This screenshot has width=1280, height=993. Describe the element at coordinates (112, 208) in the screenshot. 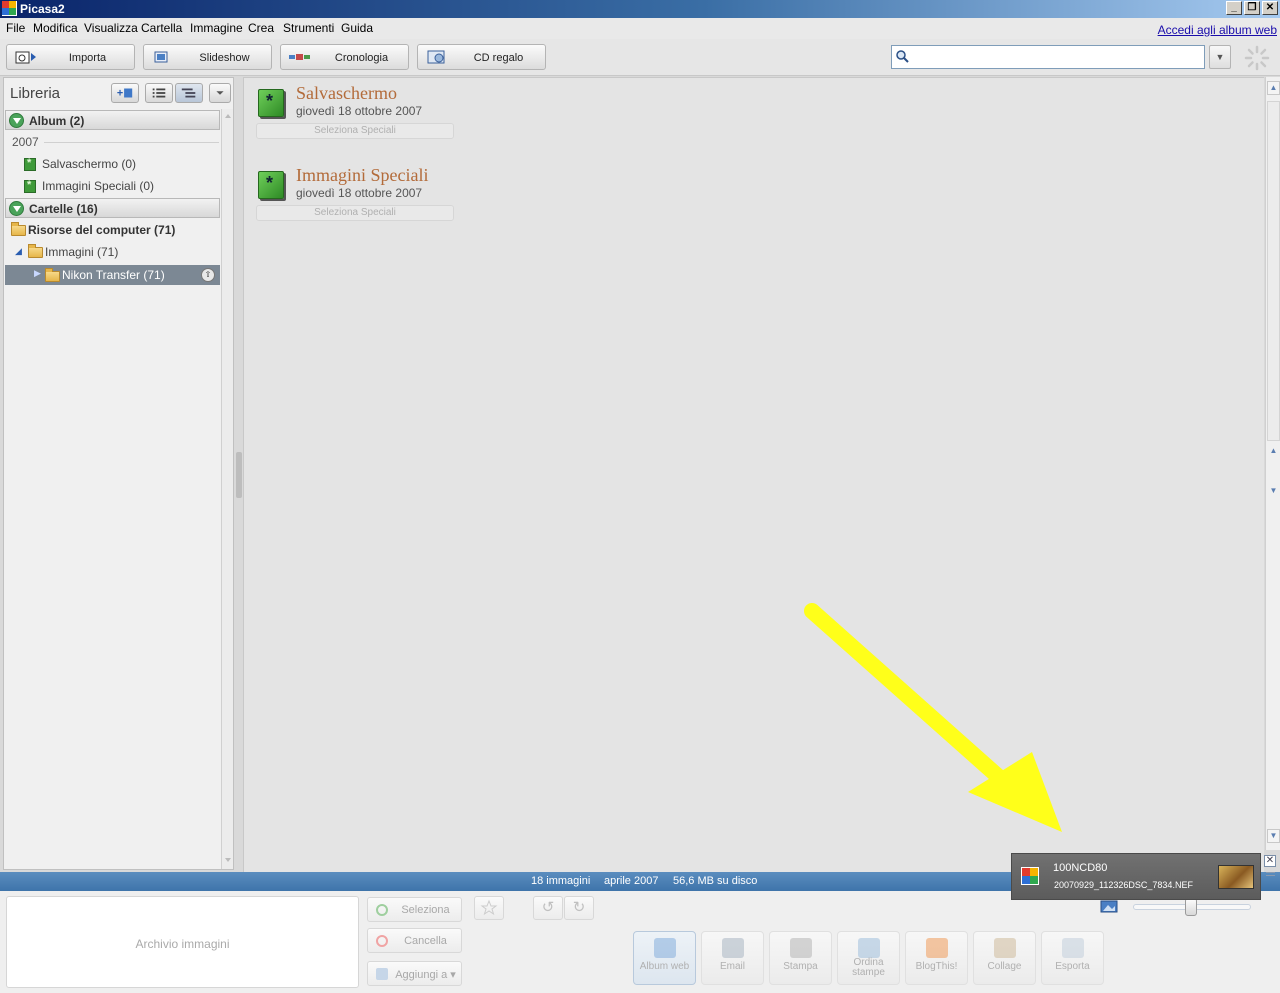

I see `folder-section-header: Cartelle (16)` at that location.